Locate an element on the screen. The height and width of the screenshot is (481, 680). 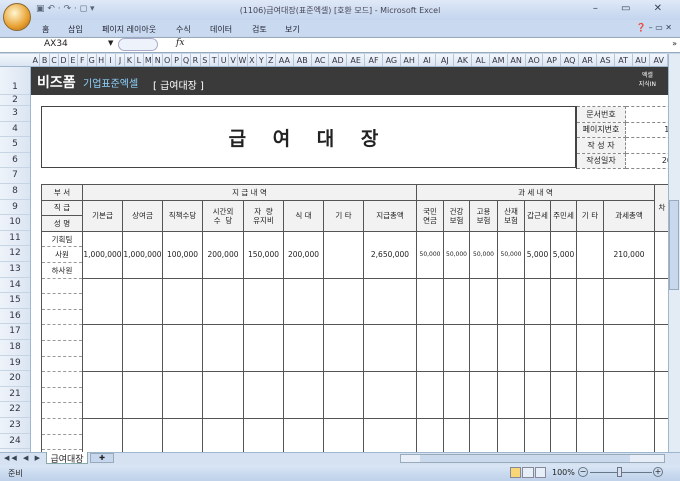
row-header: 2 is located at coordinates (15, 100).